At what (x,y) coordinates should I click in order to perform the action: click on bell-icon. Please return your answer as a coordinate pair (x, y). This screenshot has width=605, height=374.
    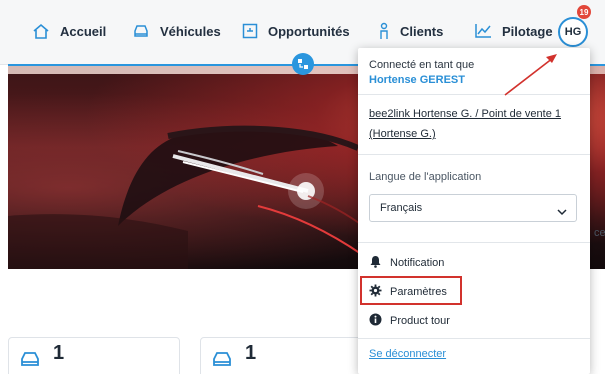
    Looking at the image, I should click on (375, 263).